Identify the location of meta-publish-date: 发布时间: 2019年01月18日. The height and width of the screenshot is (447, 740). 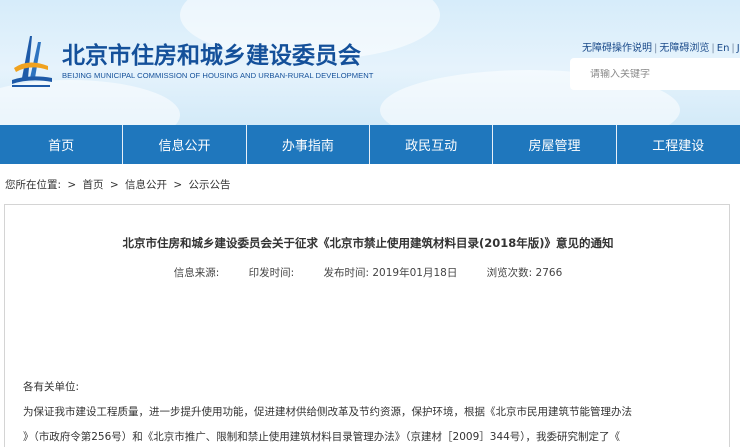
(390, 273).